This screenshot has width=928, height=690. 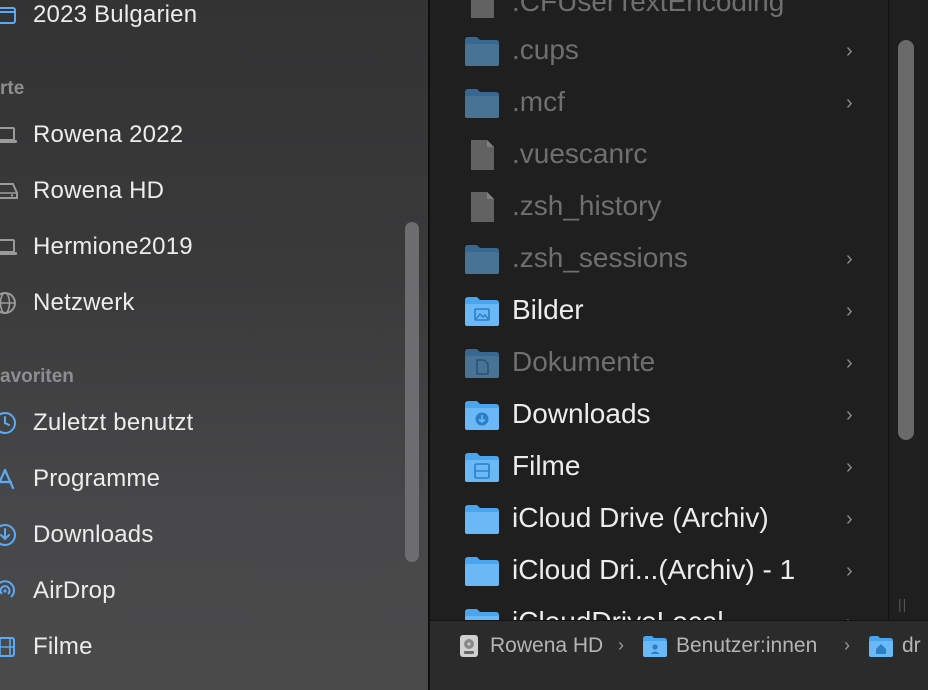 What do you see at coordinates (200, 479) in the screenshot?
I see `sidebar-item-programme: Programme` at bounding box center [200, 479].